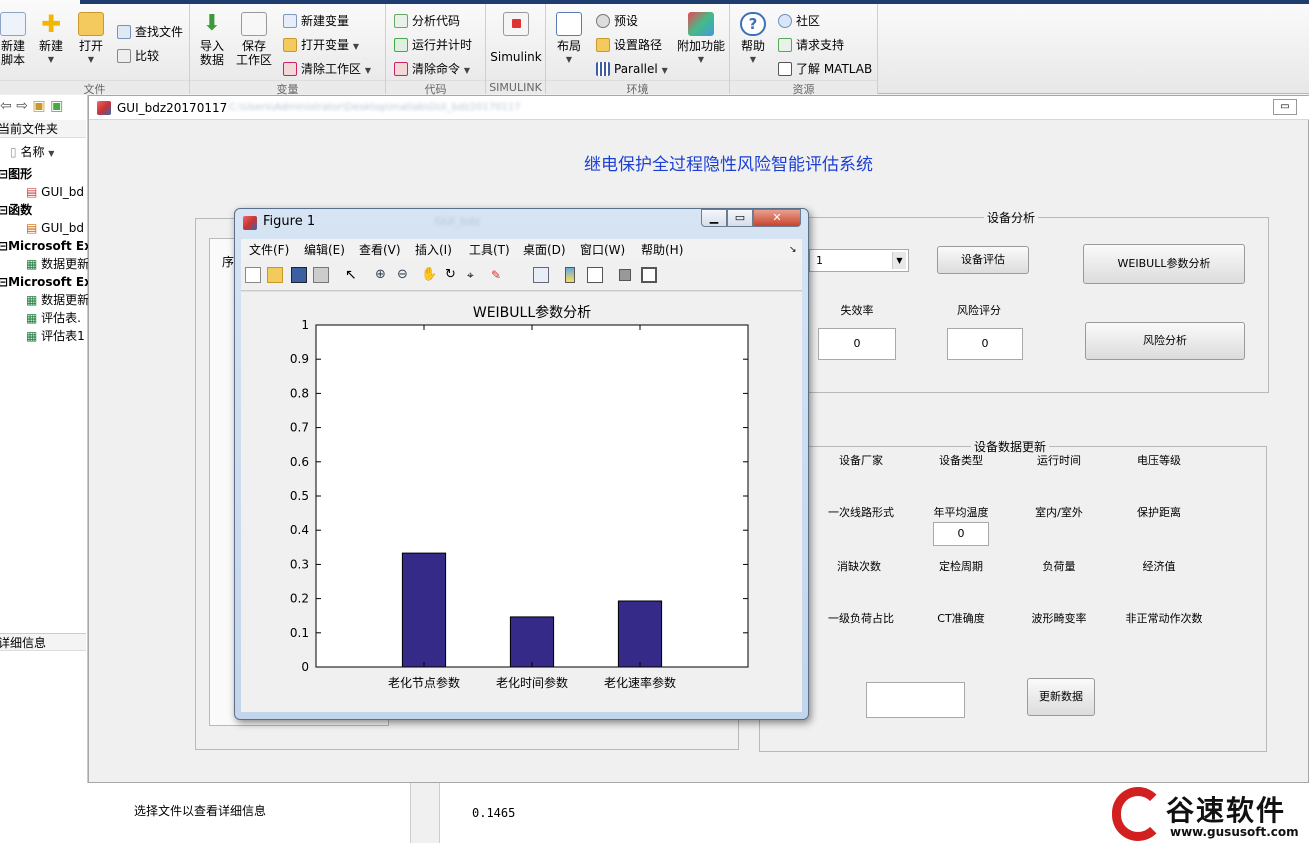 Image resolution: width=1309 pixels, height=843 pixels. What do you see at coordinates (51, 37) in the screenshot?
I see `new-button: ✚ 新建 ▼` at bounding box center [51, 37].